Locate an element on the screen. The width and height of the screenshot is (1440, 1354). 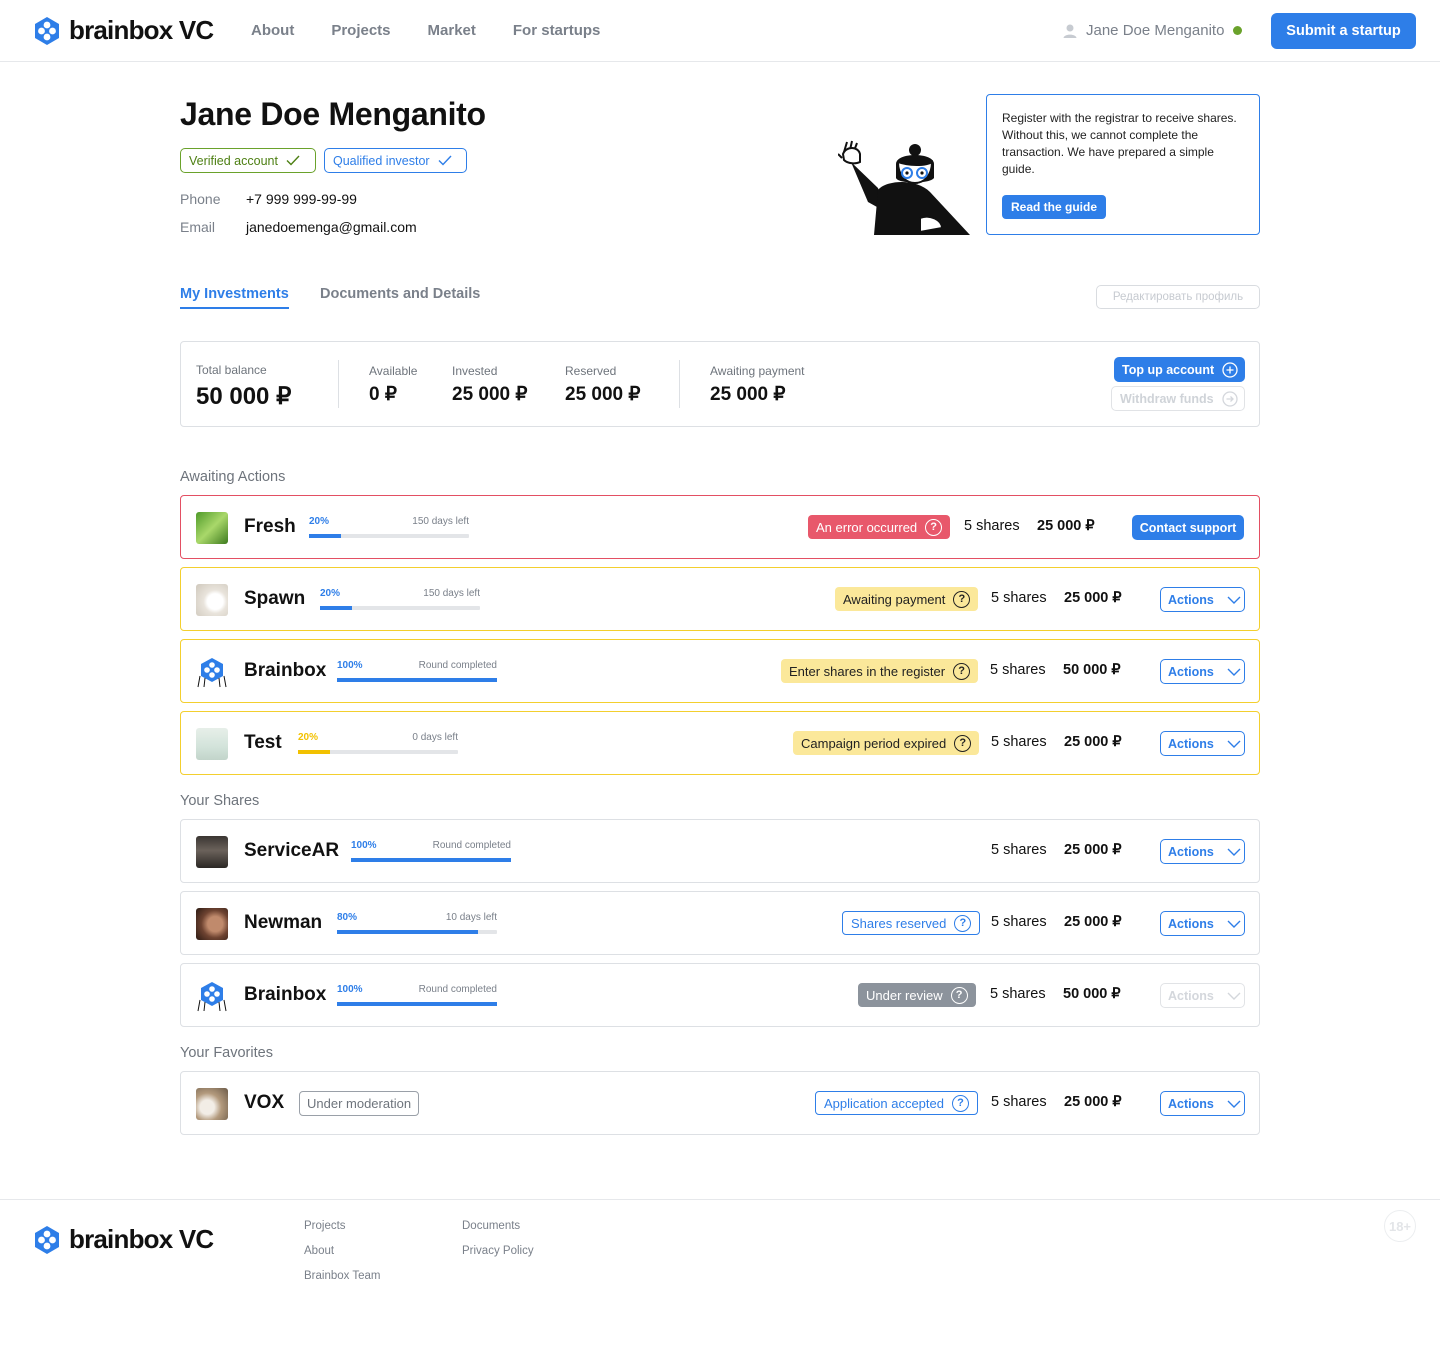
project-name: VOX is located at coordinates (264, 1102).